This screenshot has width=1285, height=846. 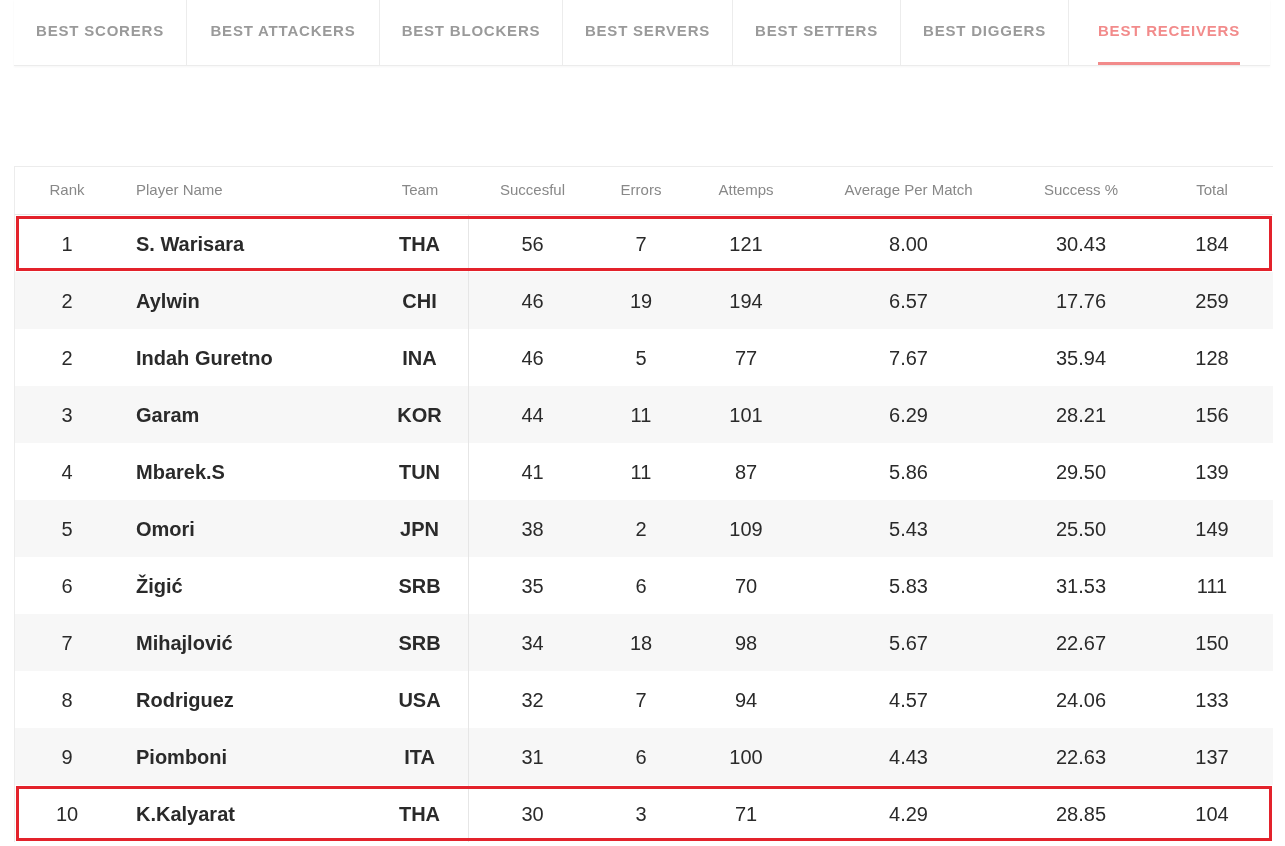 What do you see at coordinates (420, 190) in the screenshot?
I see `column-header: Team` at bounding box center [420, 190].